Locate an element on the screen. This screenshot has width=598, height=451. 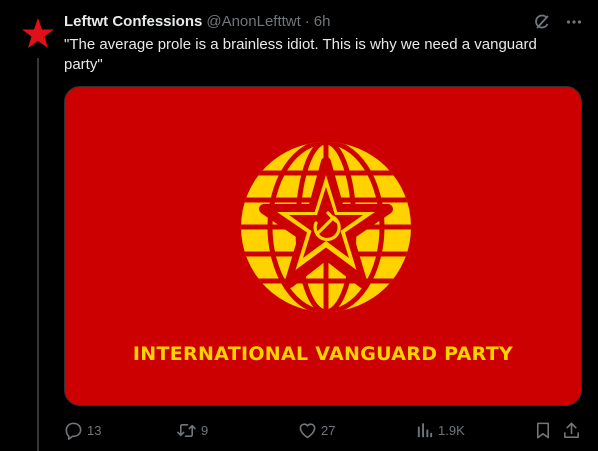
bookmark-button is located at coordinates (543, 430).